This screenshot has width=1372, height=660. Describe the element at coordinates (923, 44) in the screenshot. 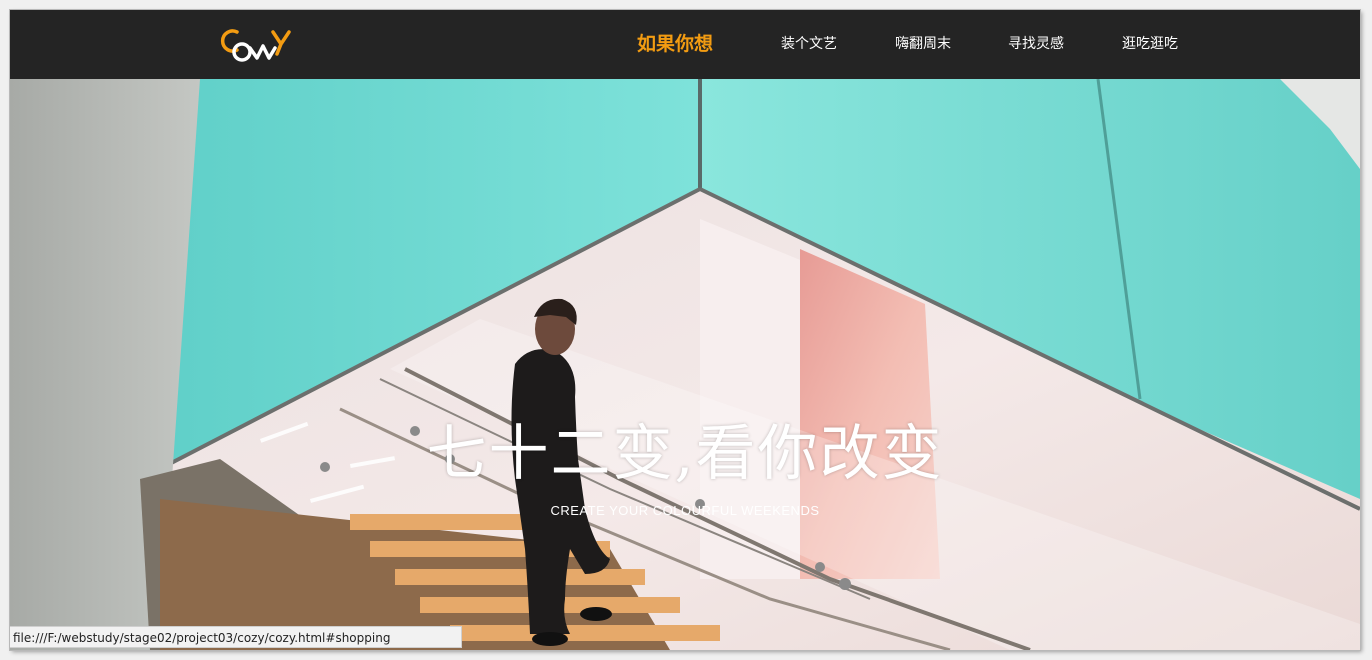

I see `nav-item-haifan-zhoumo: 嗨翻周末` at that location.